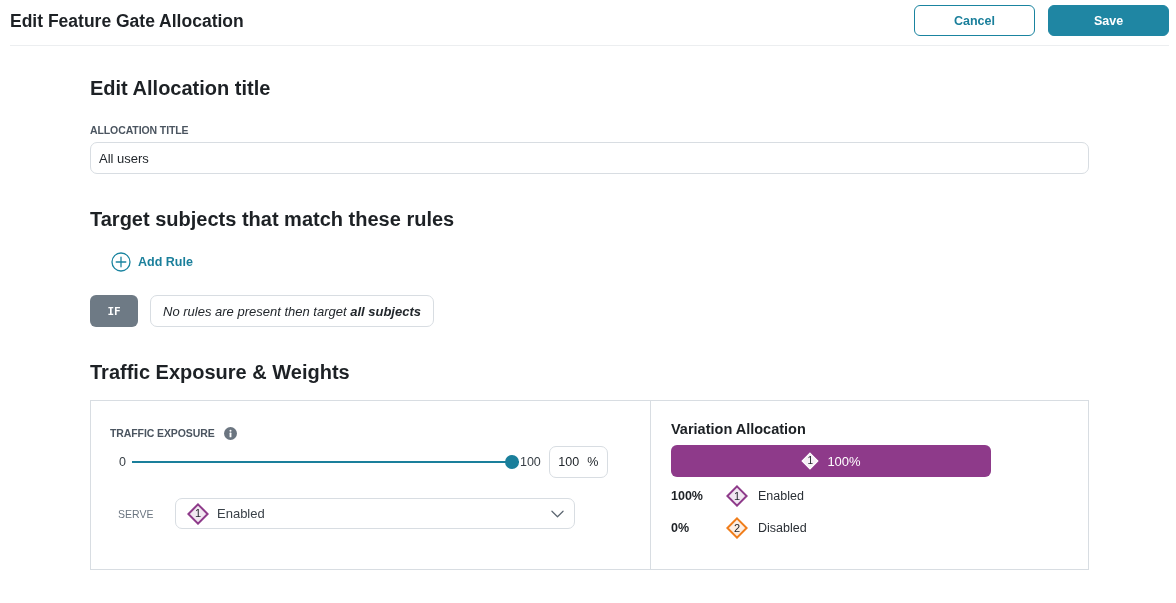 This screenshot has width=1176, height=603. Describe the element at coordinates (292, 311) in the screenshot. I see `rule-summary: No rules are present then target all subjects` at that location.